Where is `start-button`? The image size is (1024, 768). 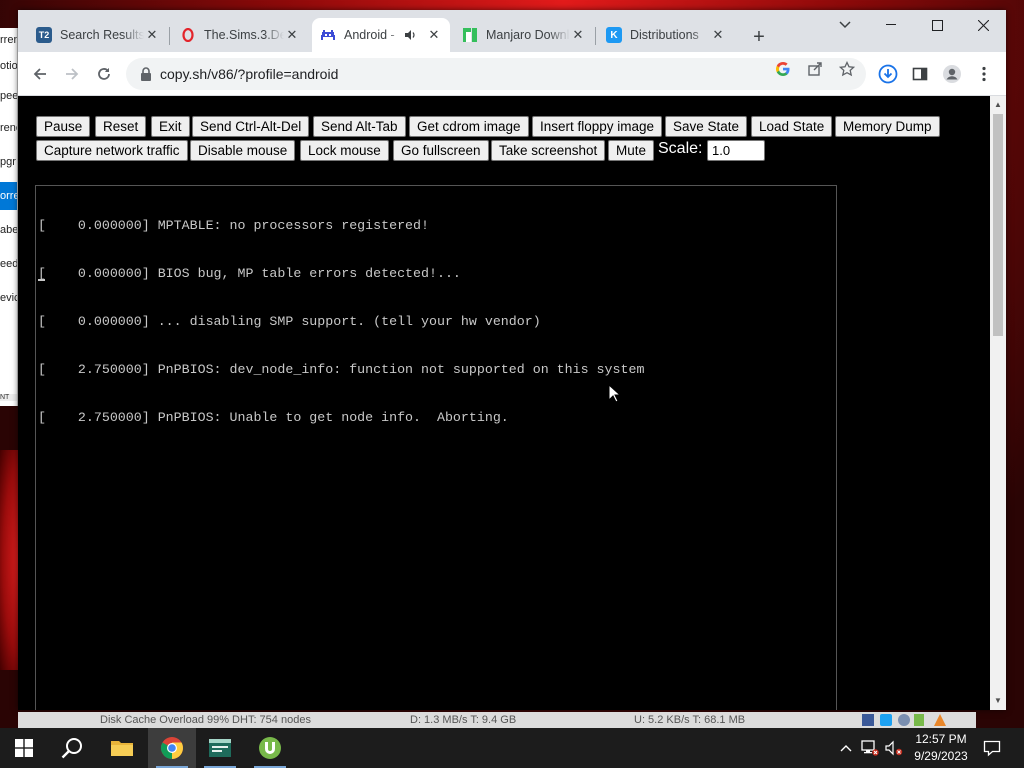
start-button is located at coordinates (24, 748).